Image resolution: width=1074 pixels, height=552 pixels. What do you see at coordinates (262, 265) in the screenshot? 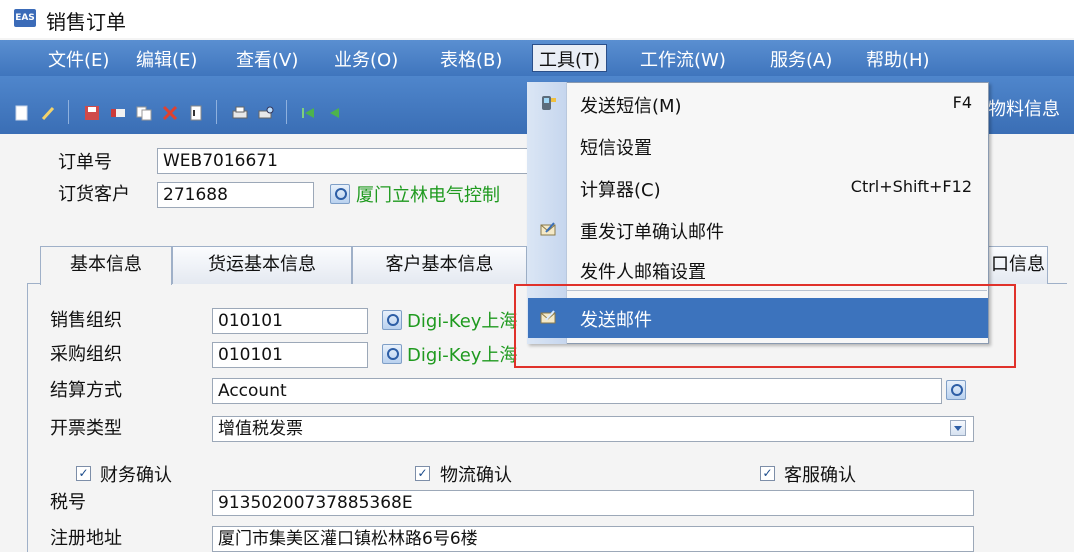
I see `tab-shipping-info: 货运基本信息` at bounding box center [262, 265].